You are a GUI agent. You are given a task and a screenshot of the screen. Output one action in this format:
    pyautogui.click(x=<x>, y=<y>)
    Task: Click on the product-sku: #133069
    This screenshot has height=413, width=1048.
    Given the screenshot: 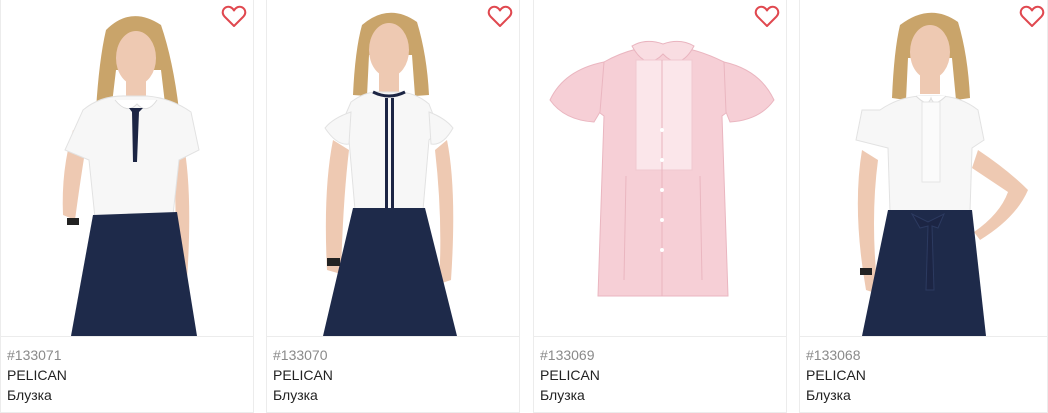 What is the action you would take?
    pyautogui.click(x=567, y=355)
    